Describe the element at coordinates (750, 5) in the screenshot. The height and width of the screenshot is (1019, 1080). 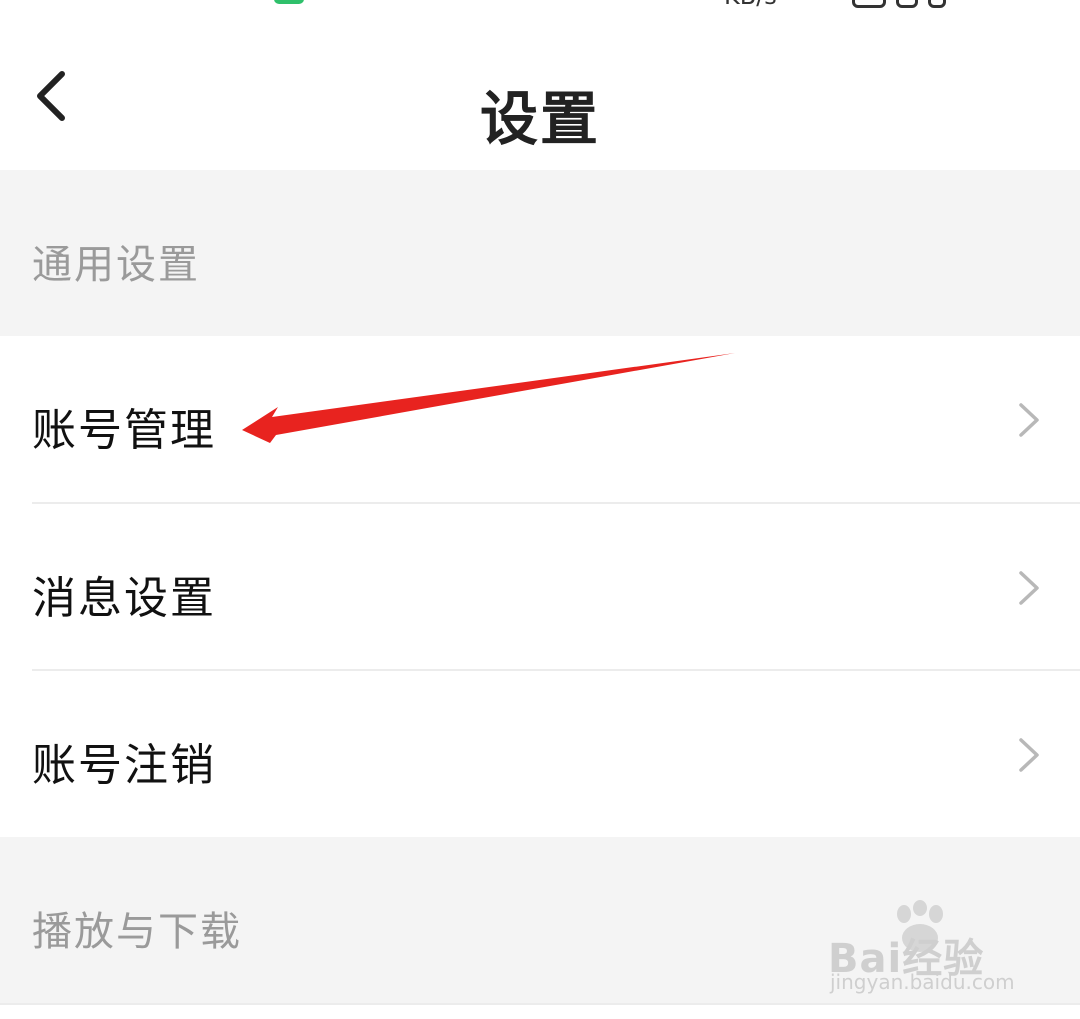
I see `network-speed: KB/s` at that location.